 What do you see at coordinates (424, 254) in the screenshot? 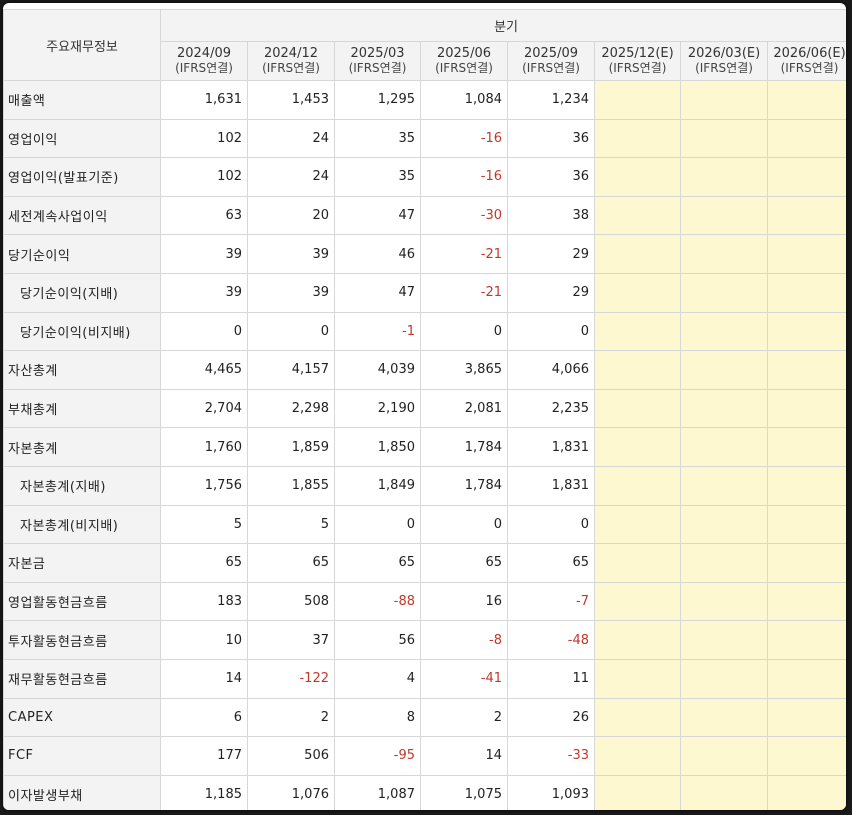
I see `table-row: 당기순이익 39 39 46 -21 29` at bounding box center [424, 254].